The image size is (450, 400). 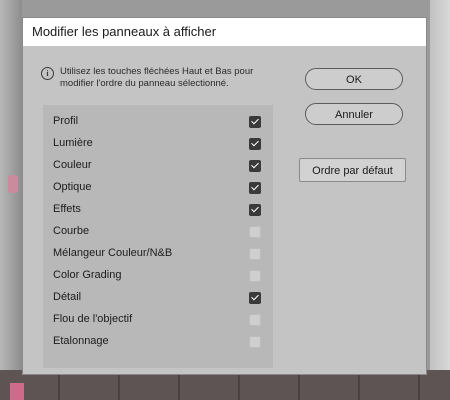 What do you see at coordinates (67, 297) in the screenshot?
I see `panel-label: Détail` at bounding box center [67, 297].